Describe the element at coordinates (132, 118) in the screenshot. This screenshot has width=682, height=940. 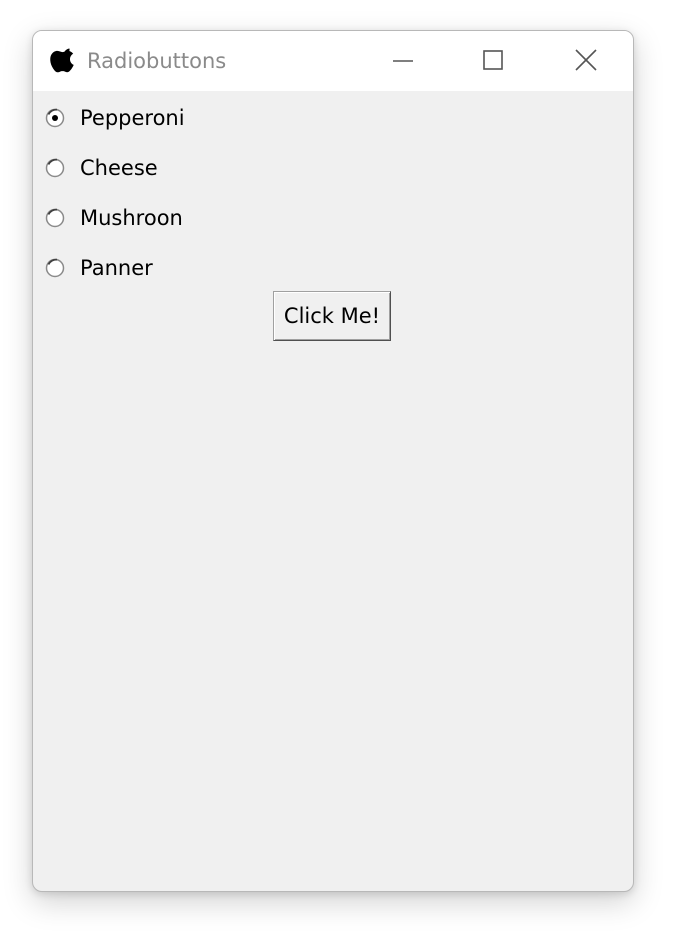
I see `radio-label: Pepperoni` at that location.